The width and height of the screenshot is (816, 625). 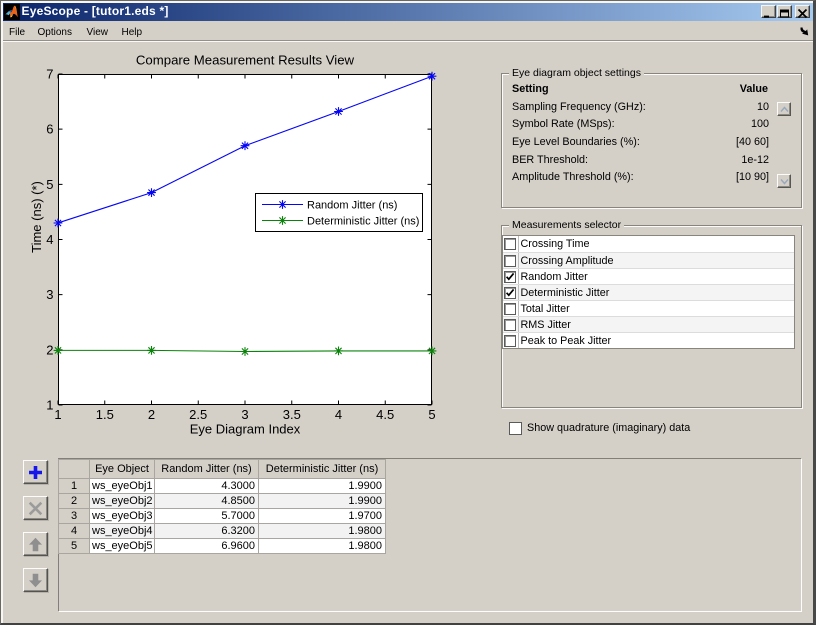 What do you see at coordinates (105, 414) in the screenshot?
I see `svg-text: 1.5` at bounding box center [105, 414].